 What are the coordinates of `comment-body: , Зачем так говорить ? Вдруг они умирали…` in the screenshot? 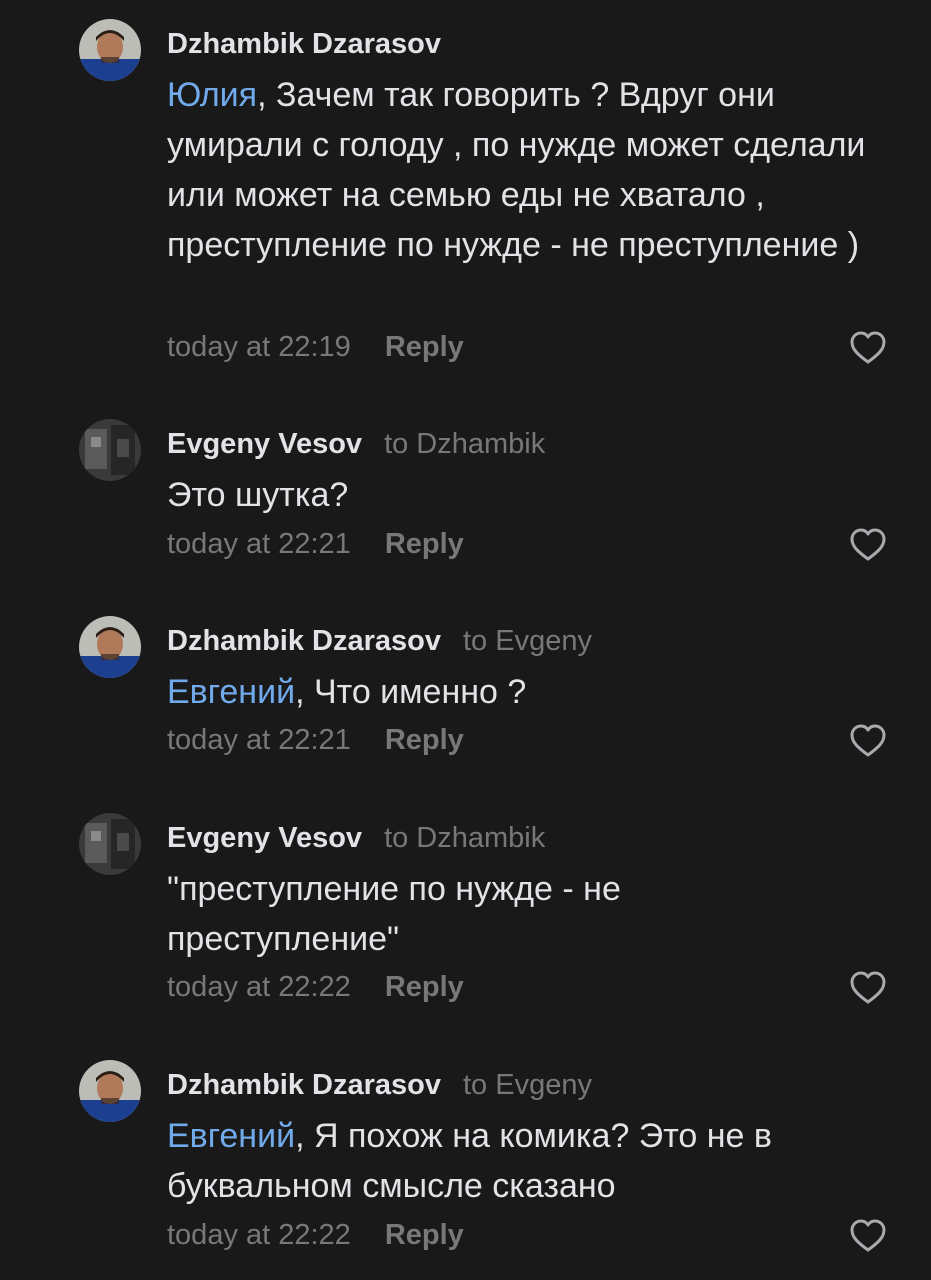 It's located at (516, 170).